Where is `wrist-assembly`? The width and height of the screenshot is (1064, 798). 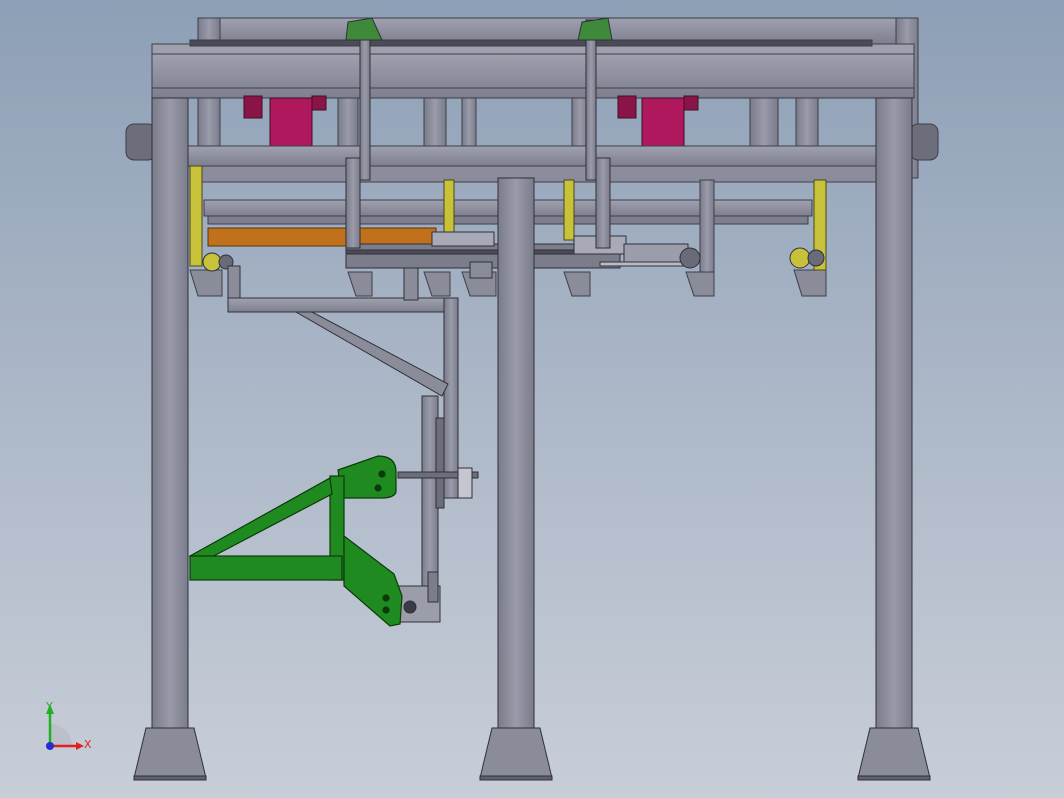
wrist-assembly is located at coordinates (438, 509).